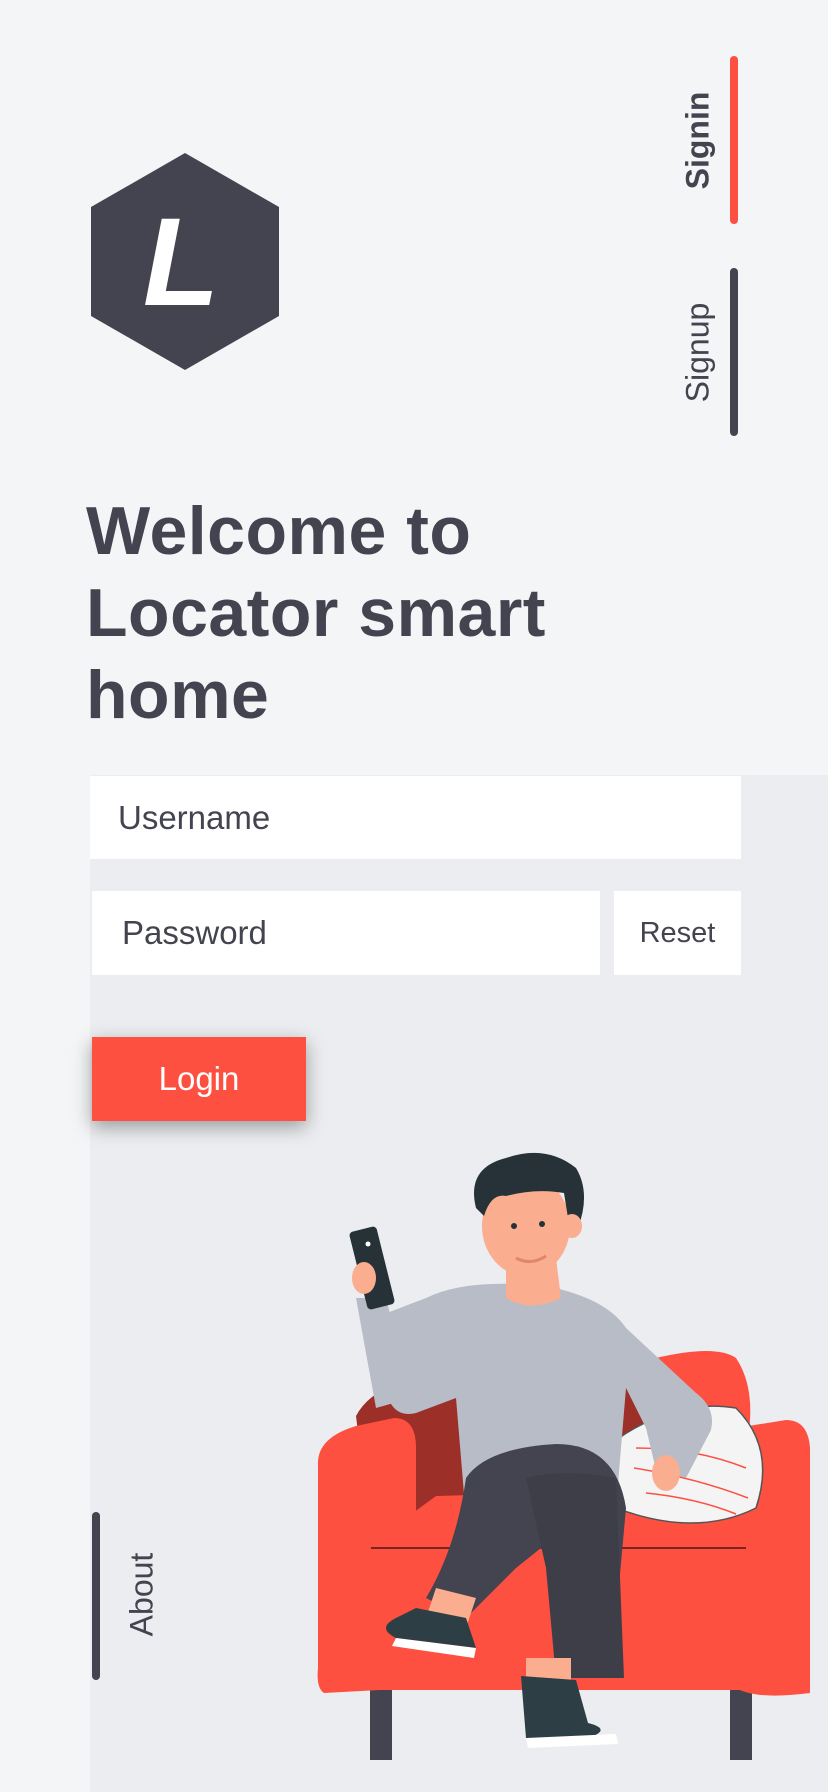 This screenshot has width=828, height=1792. I want to click on tab-signup: Signup, so click(708, 352).